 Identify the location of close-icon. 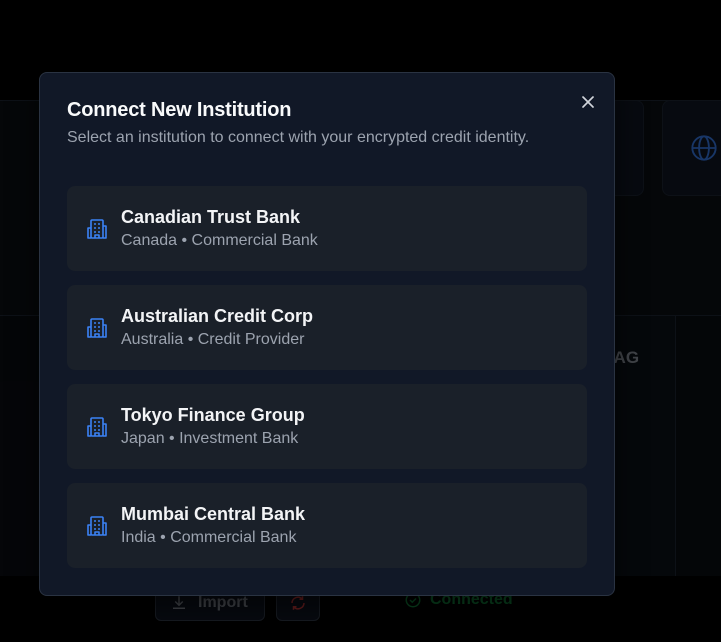
(588, 102).